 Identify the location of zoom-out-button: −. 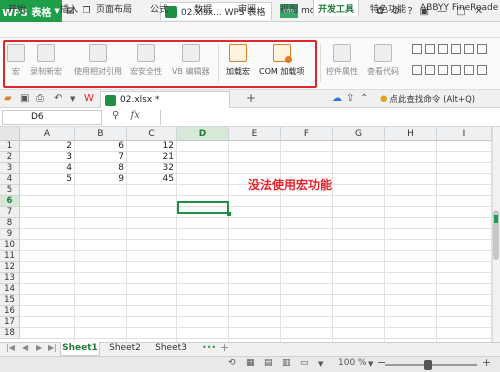
(381, 362).